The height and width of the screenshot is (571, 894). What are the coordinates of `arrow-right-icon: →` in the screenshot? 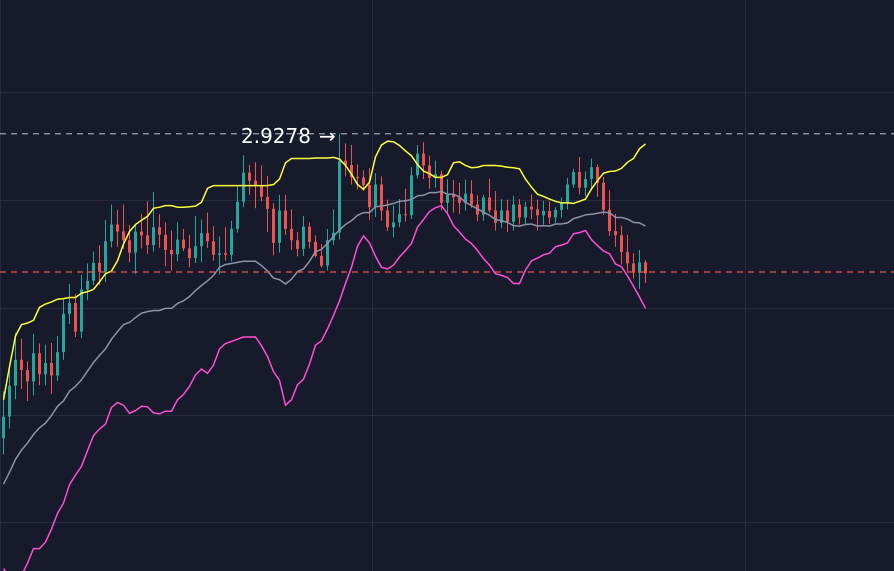 It's located at (327, 136).